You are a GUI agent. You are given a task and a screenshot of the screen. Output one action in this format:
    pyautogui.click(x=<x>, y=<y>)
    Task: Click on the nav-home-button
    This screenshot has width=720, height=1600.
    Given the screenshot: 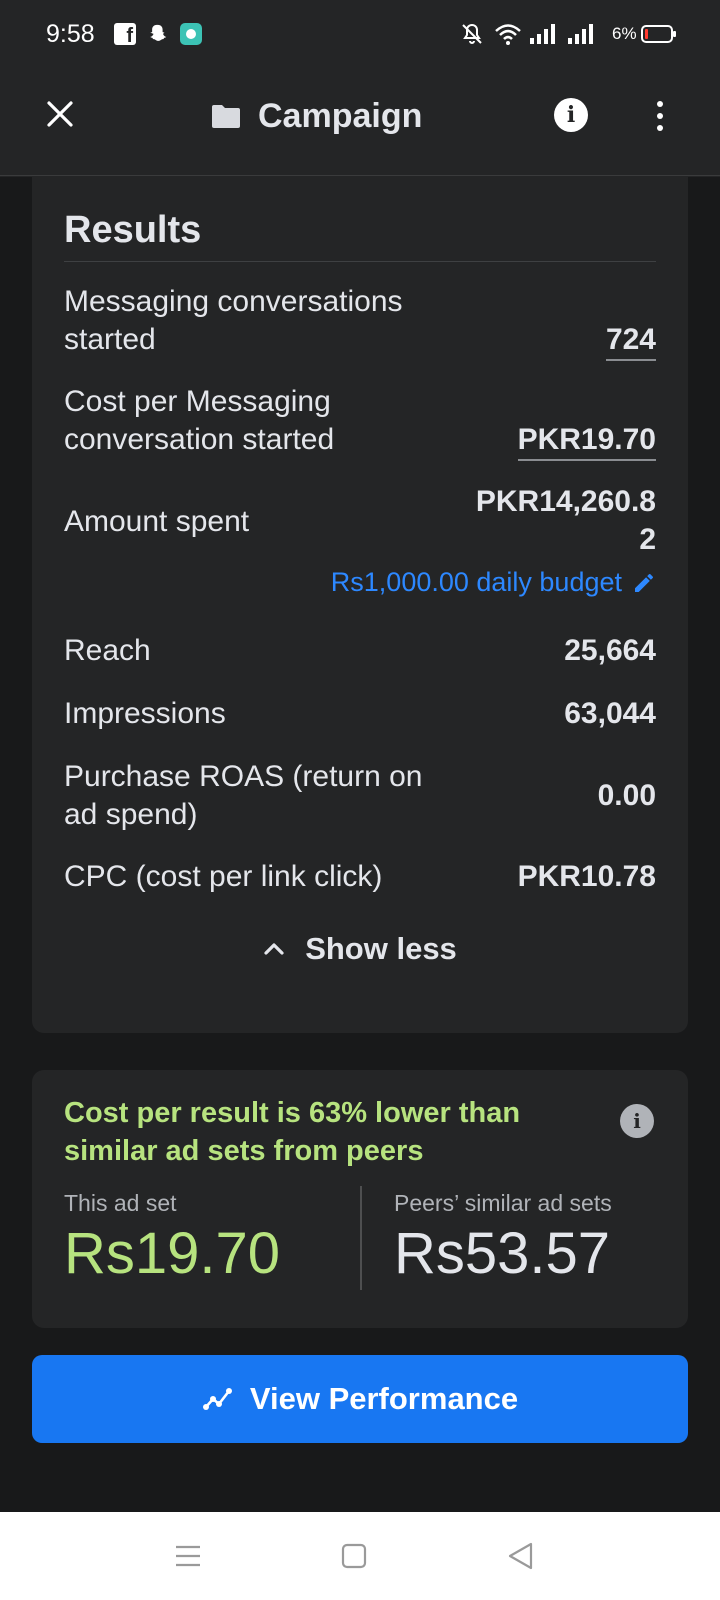 What is the action you would take?
    pyautogui.click(x=354, y=1556)
    